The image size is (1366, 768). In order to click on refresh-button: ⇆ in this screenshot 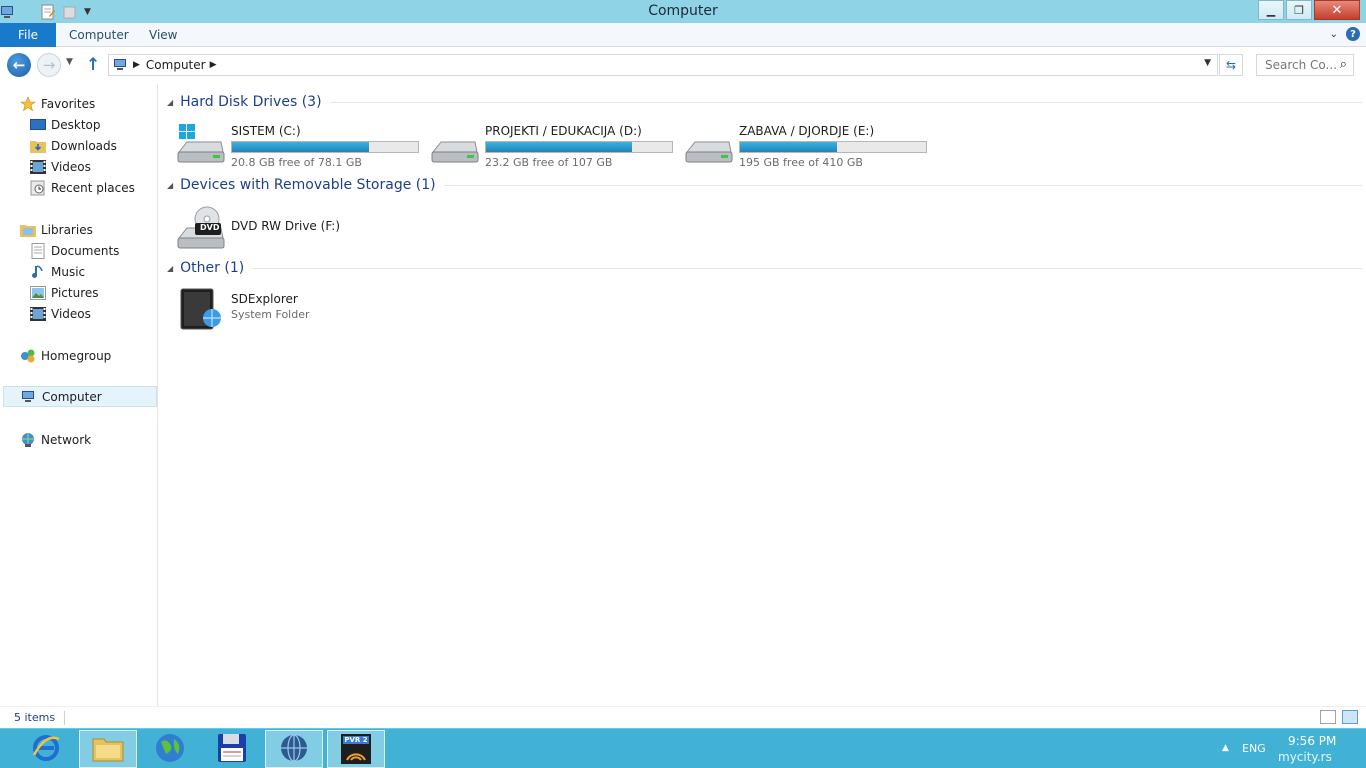, I will do `click(1231, 65)`.